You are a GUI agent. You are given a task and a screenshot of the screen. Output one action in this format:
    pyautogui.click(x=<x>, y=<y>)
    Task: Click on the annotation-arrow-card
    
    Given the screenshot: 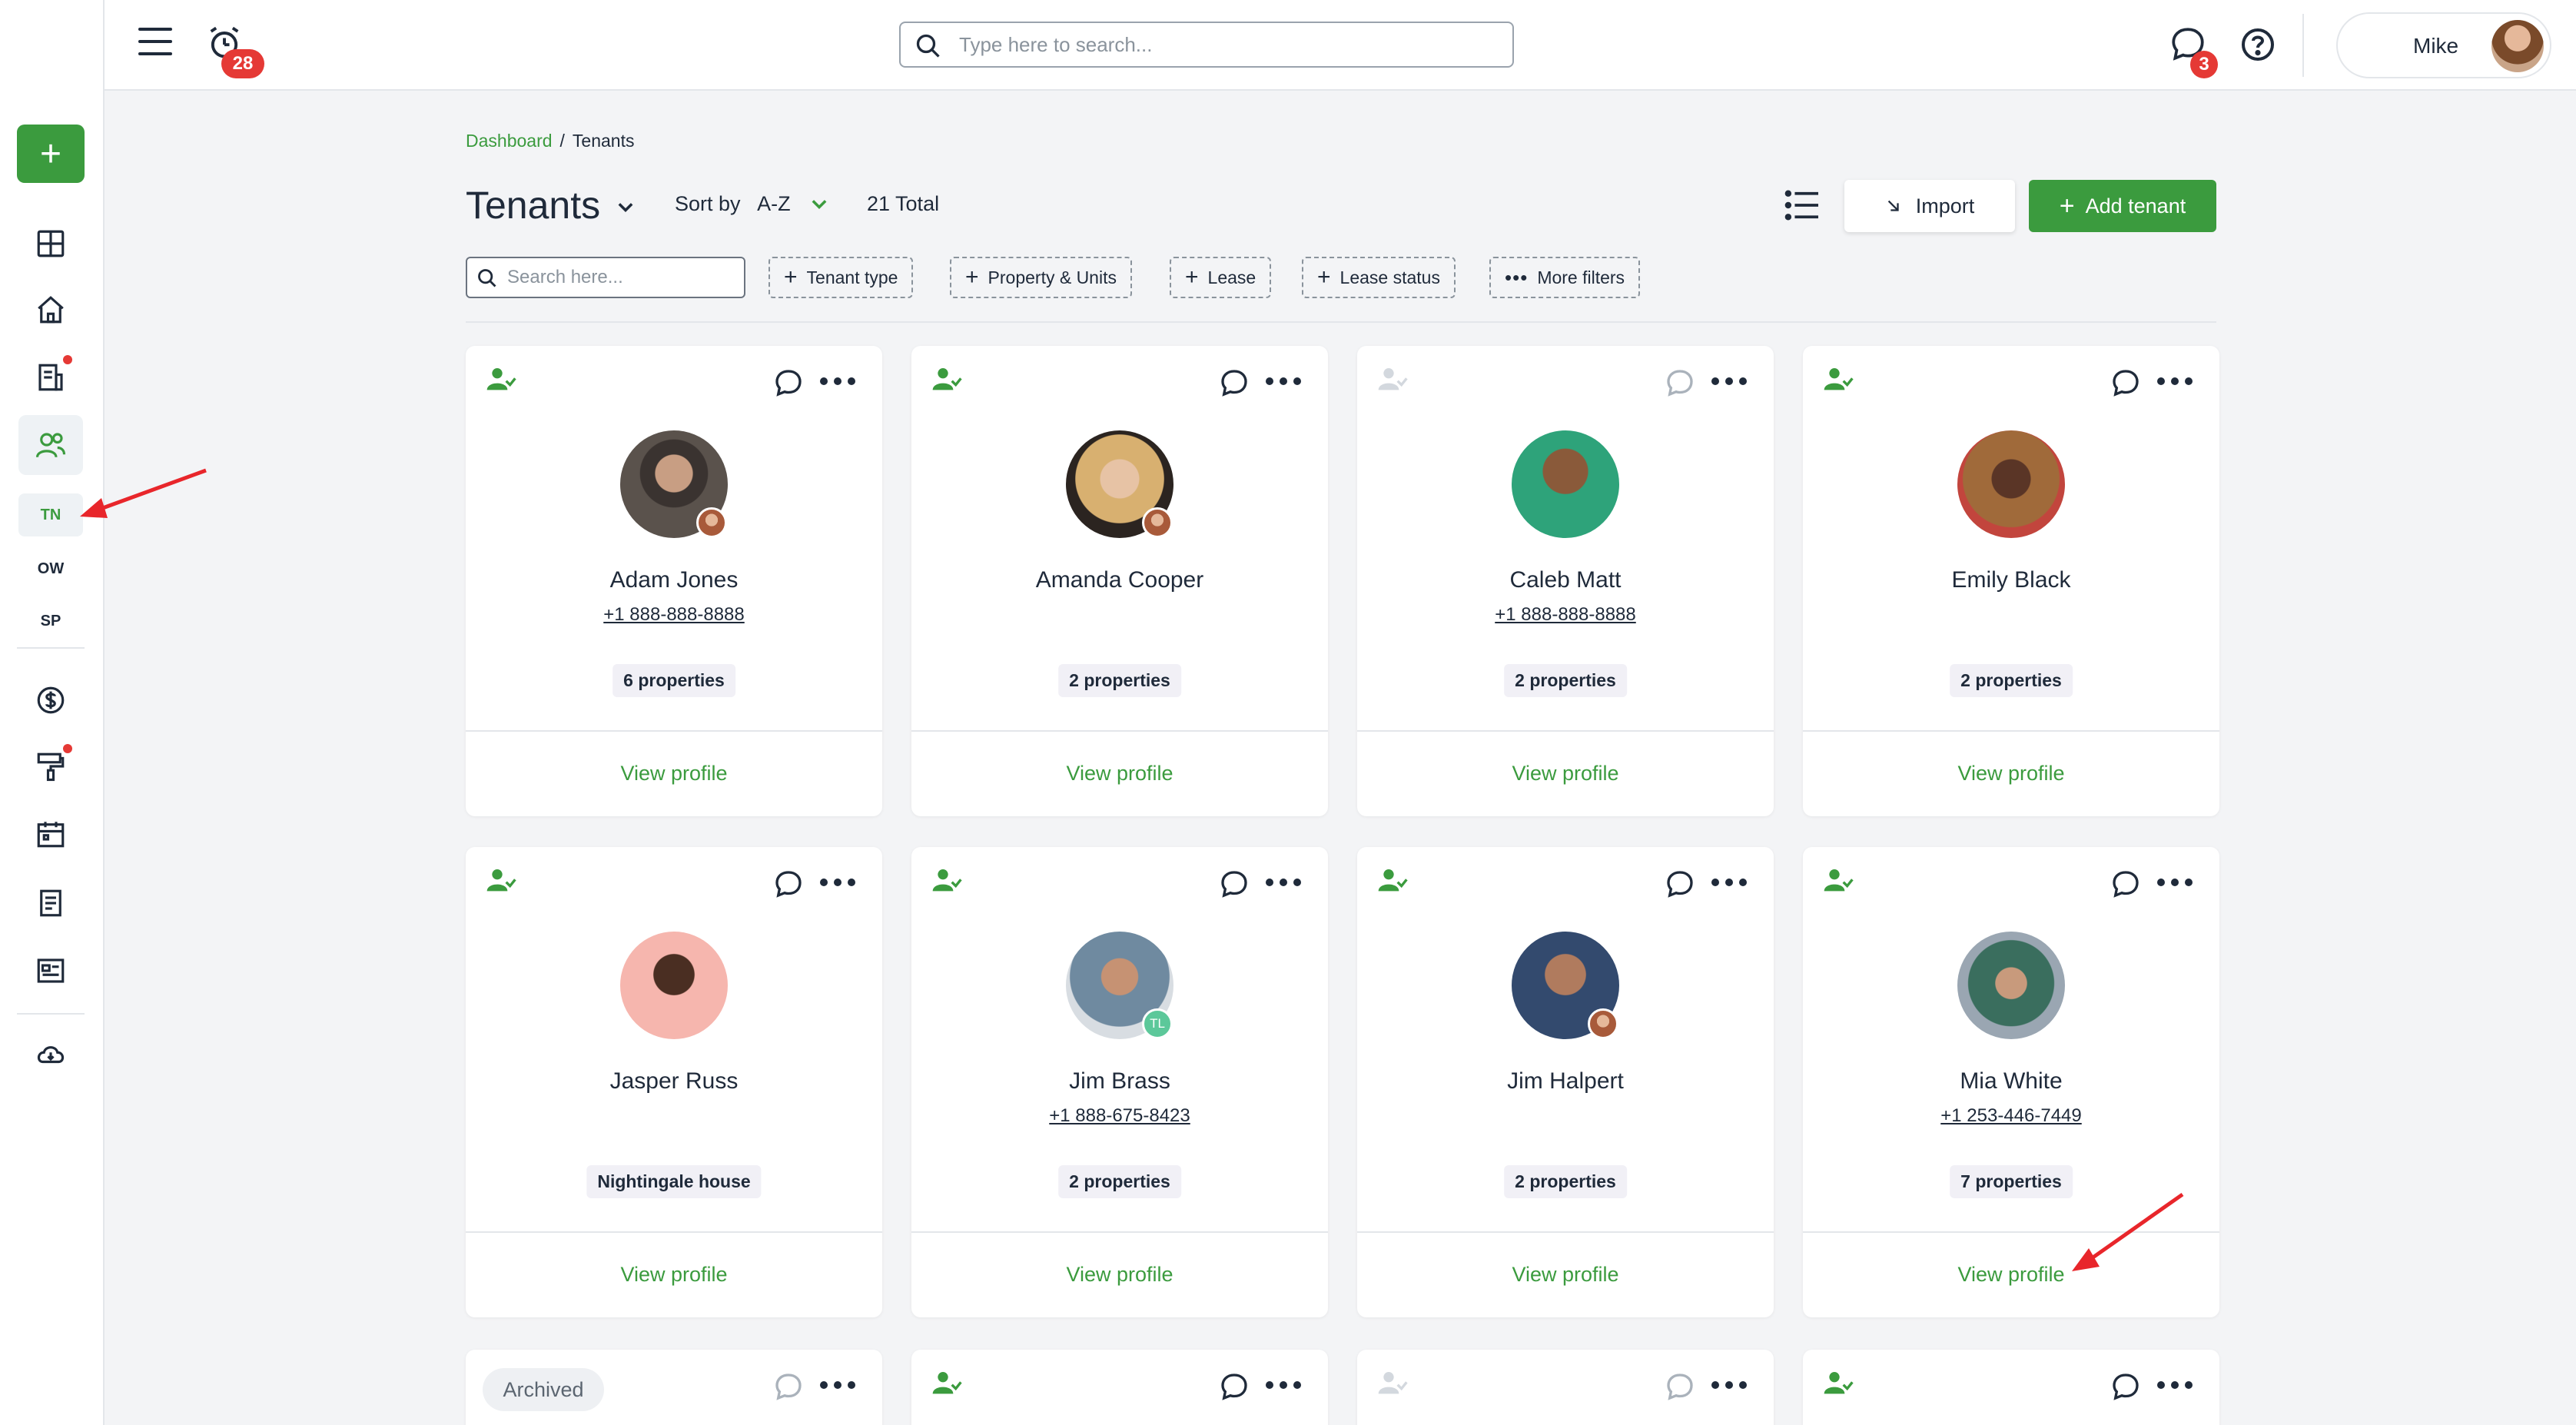 What is the action you would take?
    pyautogui.click(x=2128, y=1232)
    